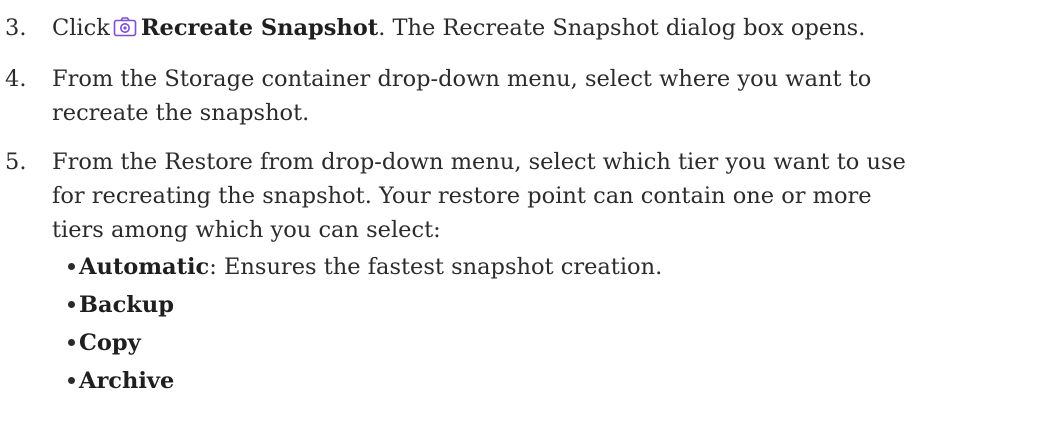 This screenshot has width=1056, height=447. I want to click on bullet-item: Archive, so click(121, 381).